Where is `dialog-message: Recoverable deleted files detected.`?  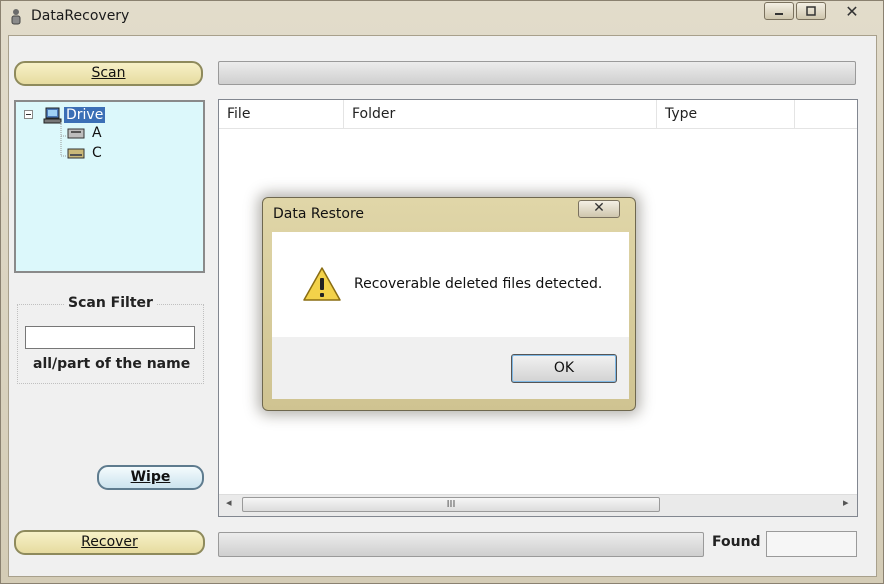 dialog-message: Recoverable deleted files detected. is located at coordinates (478, 284).